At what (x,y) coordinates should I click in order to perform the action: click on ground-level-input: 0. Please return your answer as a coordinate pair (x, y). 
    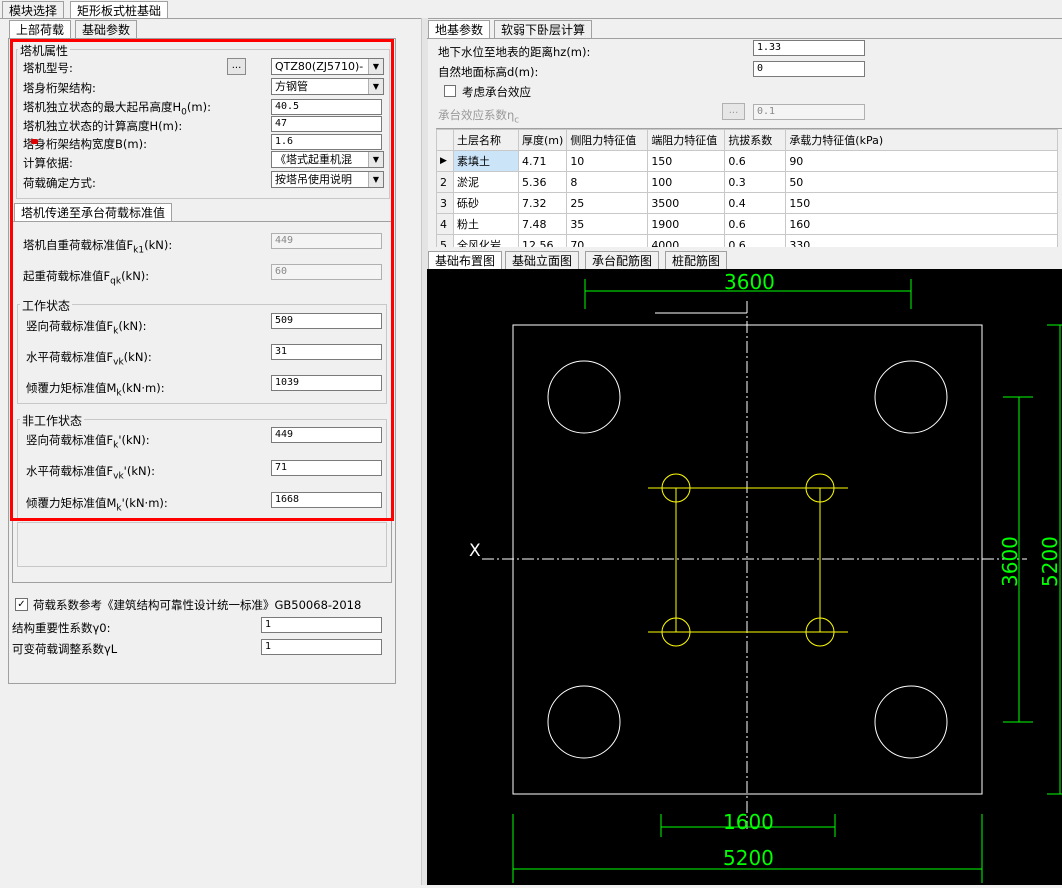
    Looking at the image, I should click on (809, 69).